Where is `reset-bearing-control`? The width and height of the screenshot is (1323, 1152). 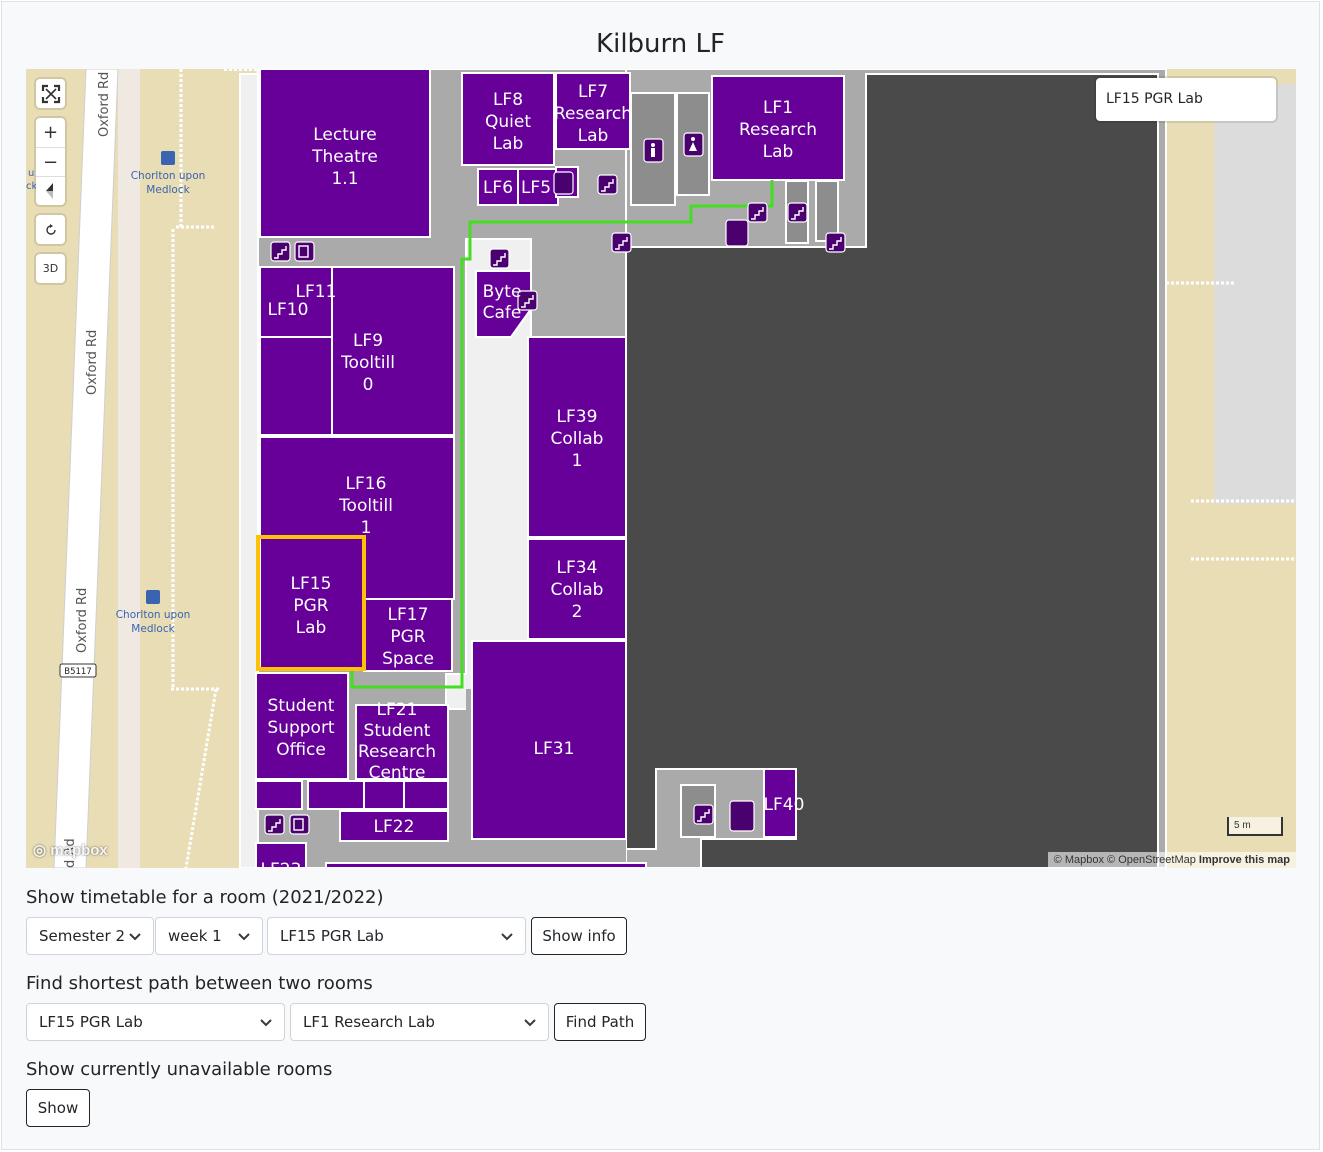
reset-bearing-control is located at coordinates (50, 229).